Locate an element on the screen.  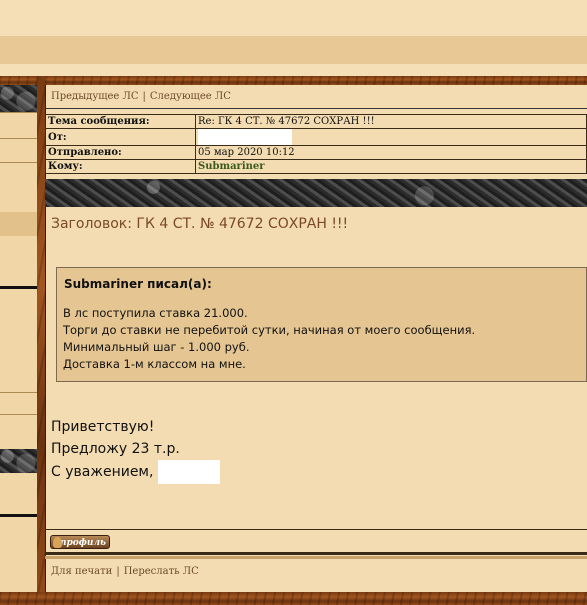
profile-button: профиль is located at coordinates (80, 542).